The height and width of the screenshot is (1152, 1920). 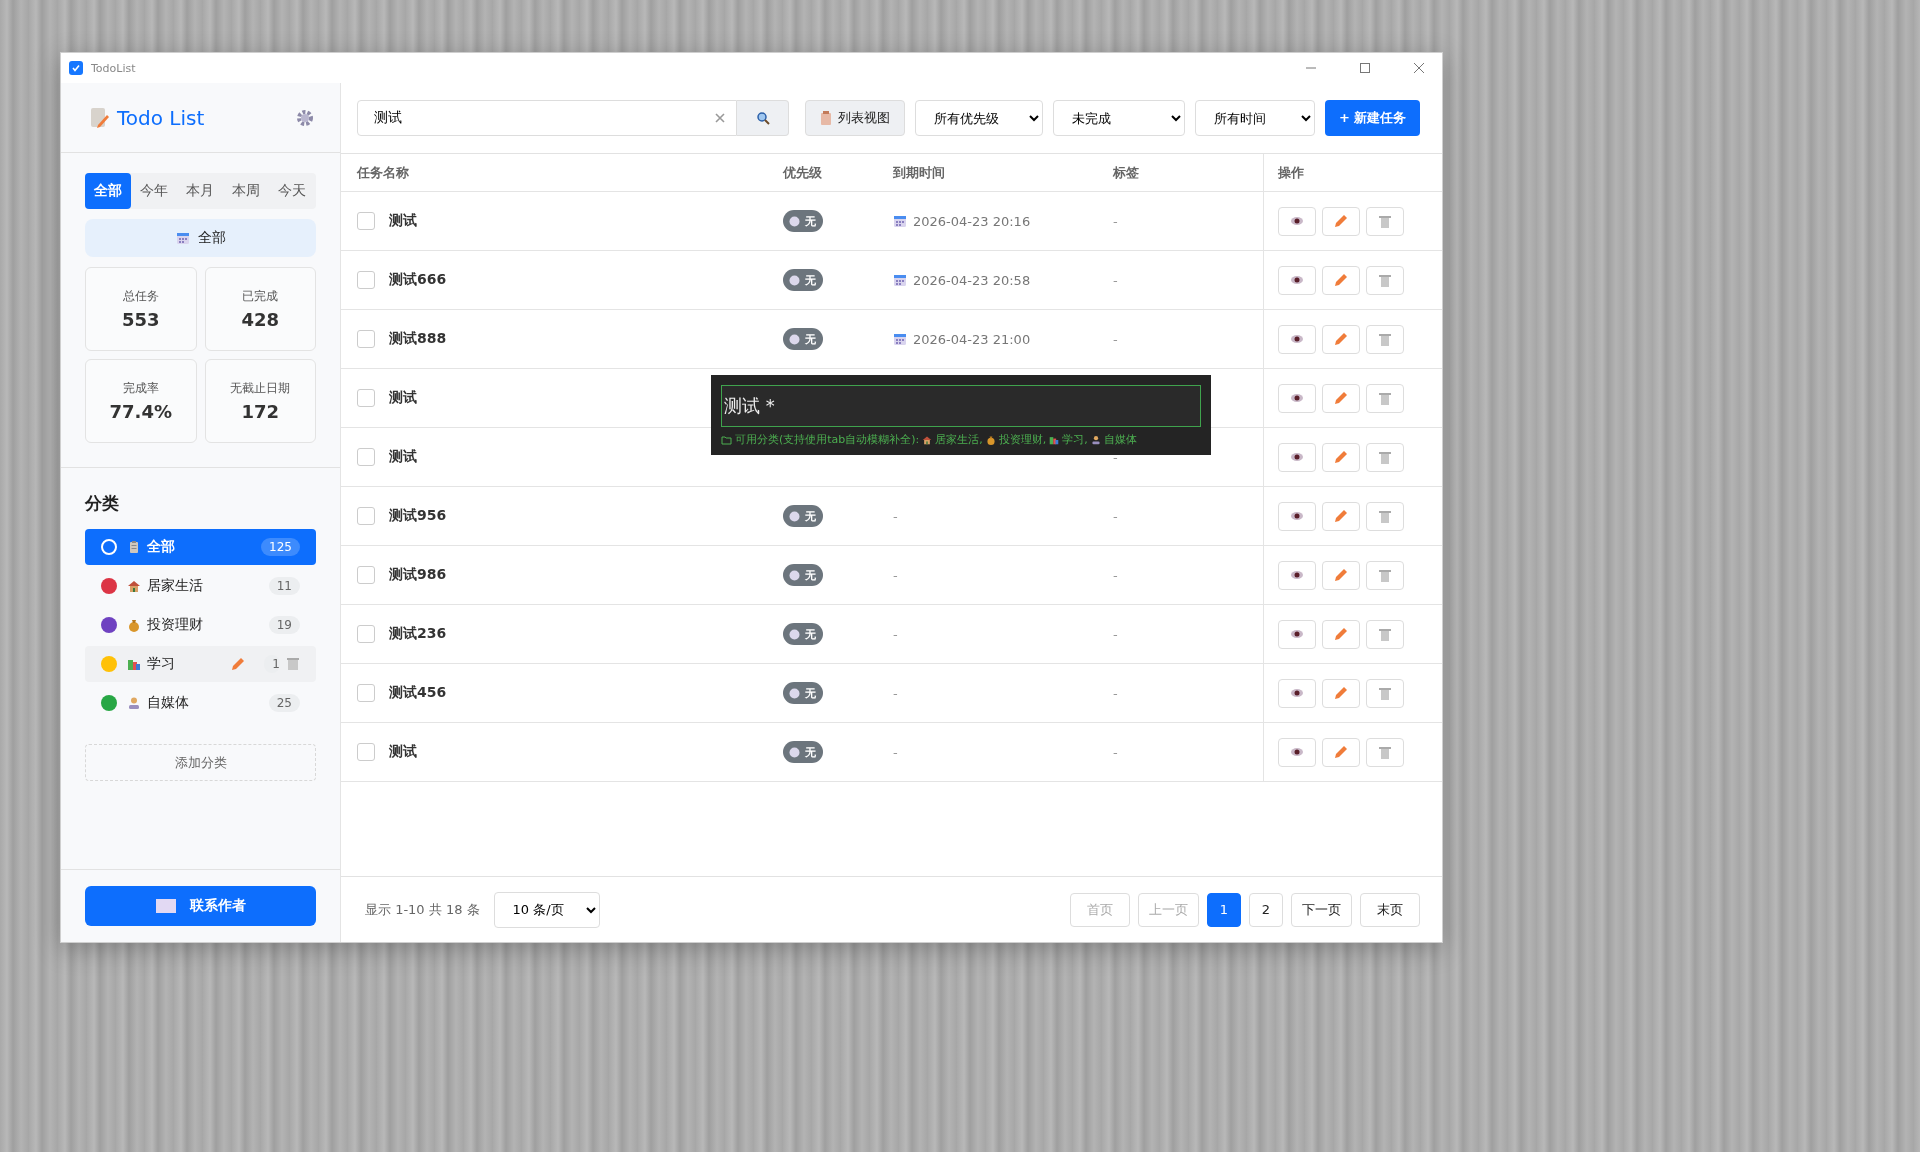 I want to click on page-size-select: 10 条/页, so click(x=546, y=909).